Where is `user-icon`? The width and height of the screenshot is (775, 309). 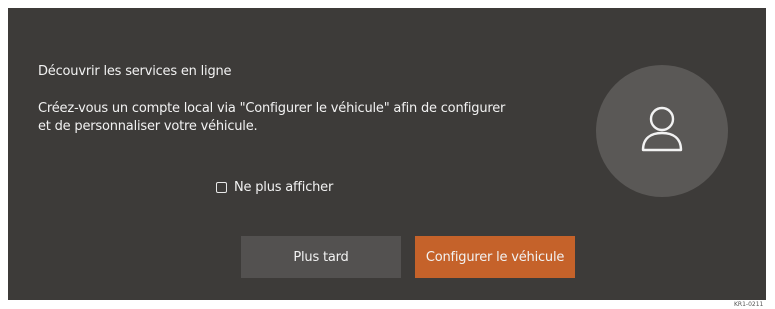 user-icon is located at coordinates (662, 129).